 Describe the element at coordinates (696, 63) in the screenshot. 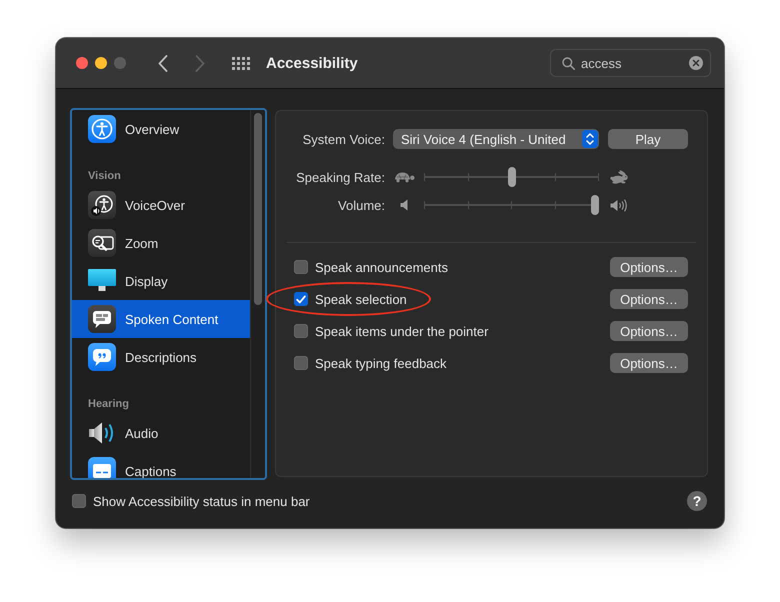

I see `clear-icon` at that location.